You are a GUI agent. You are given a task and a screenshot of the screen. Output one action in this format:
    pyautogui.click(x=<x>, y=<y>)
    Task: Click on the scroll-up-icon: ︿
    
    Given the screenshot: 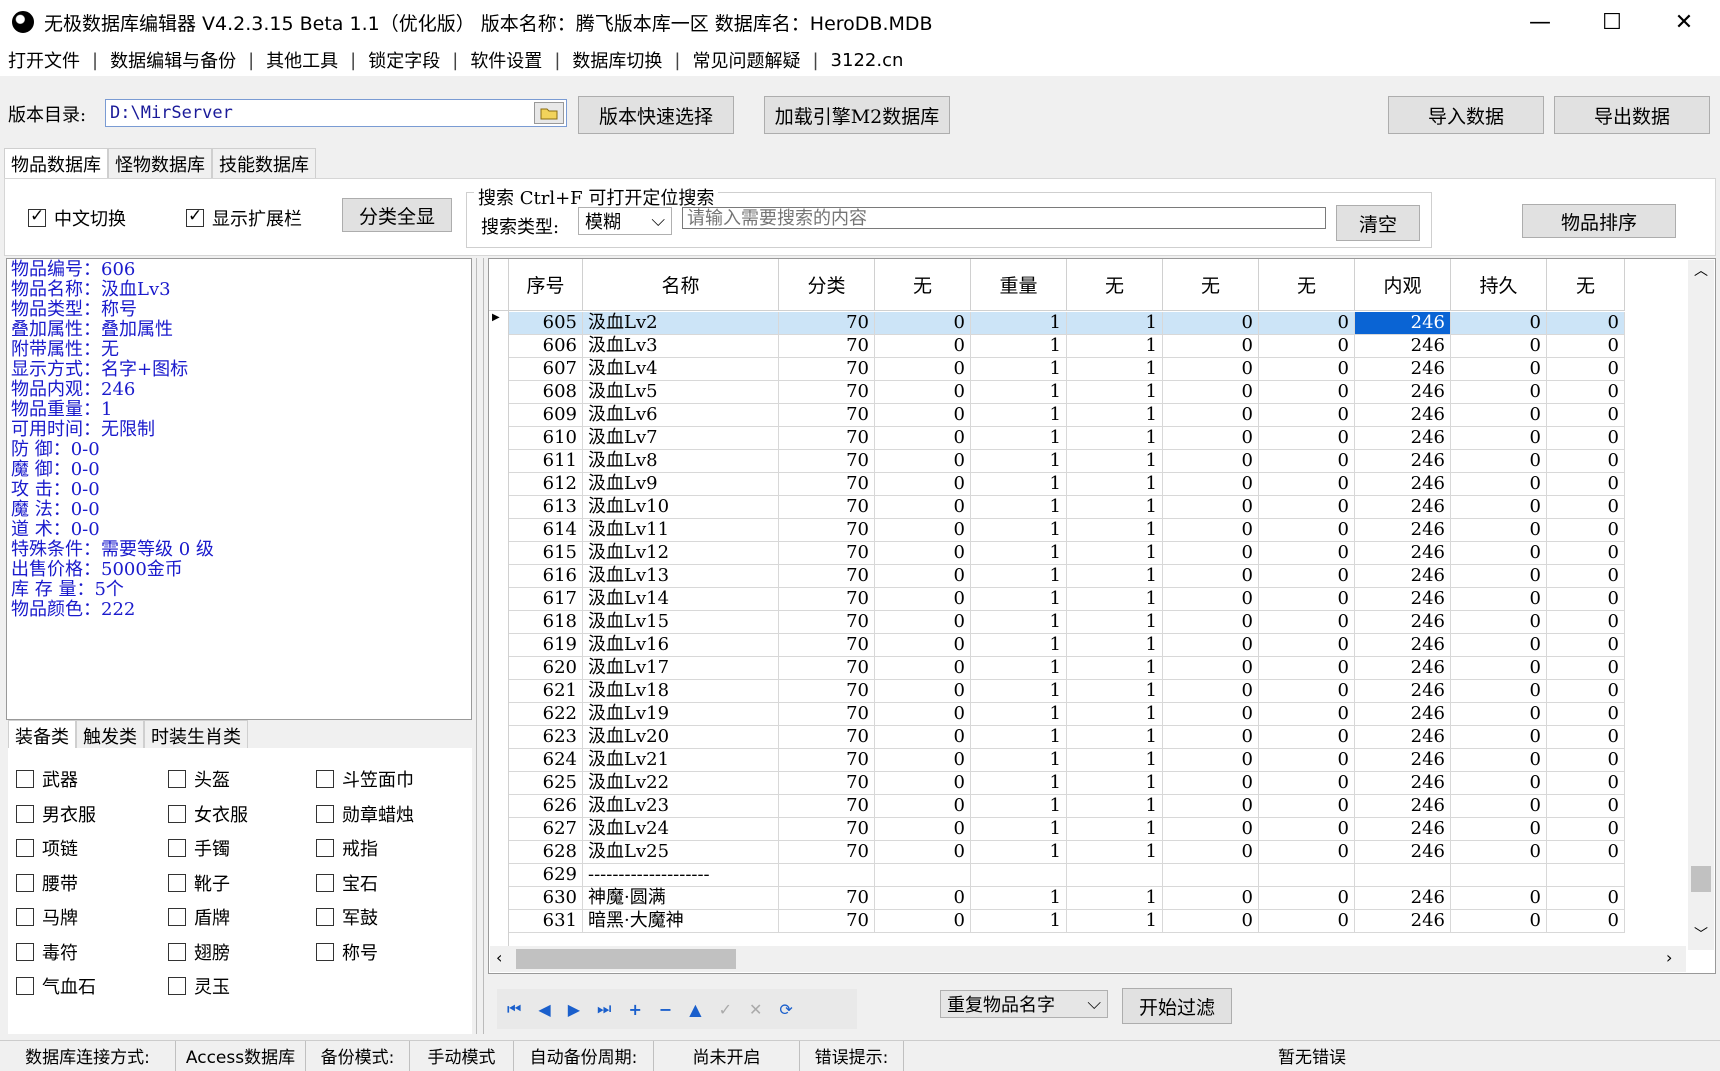 What is the action you would take?
    pyautogui.click(x=1701, y=270)
    